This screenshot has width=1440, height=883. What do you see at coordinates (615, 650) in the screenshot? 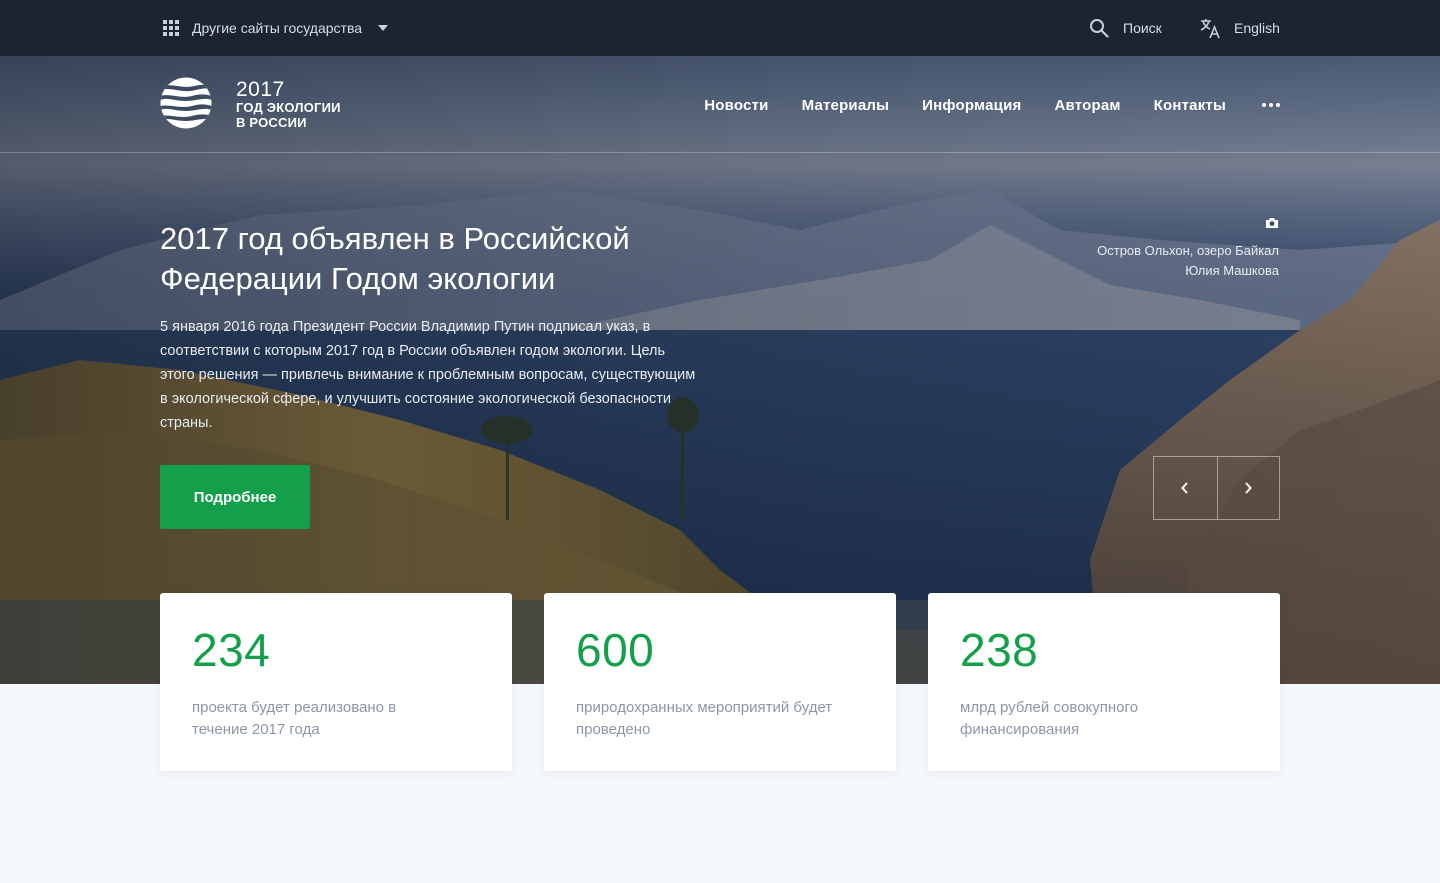
I see `stat-value: 600` at bounding box center [615, 650].